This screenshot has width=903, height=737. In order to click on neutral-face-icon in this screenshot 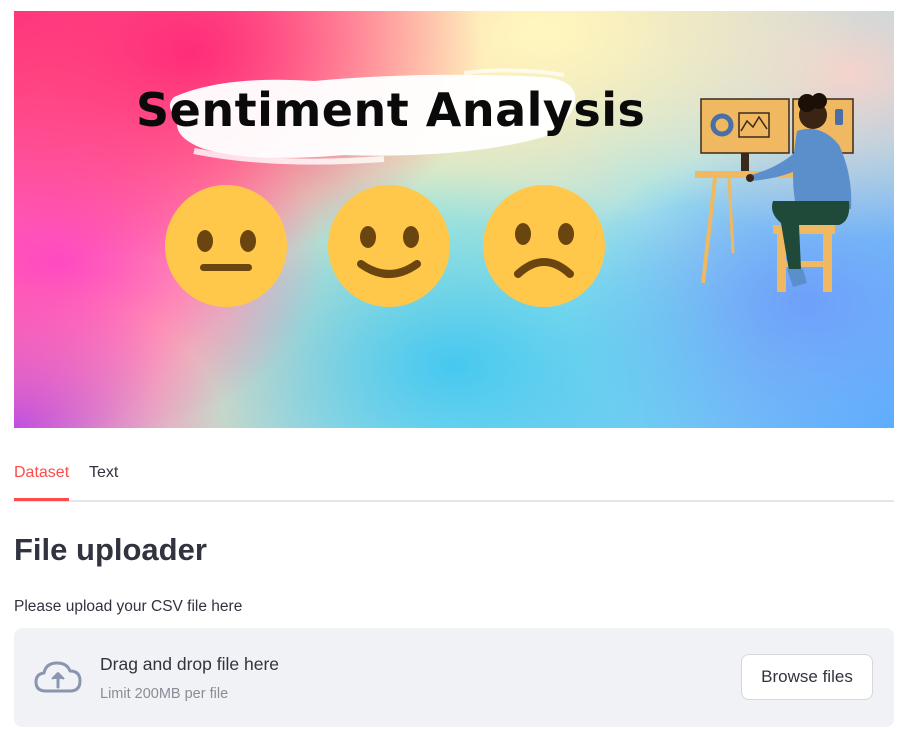, I will do `click(226, 246)`.